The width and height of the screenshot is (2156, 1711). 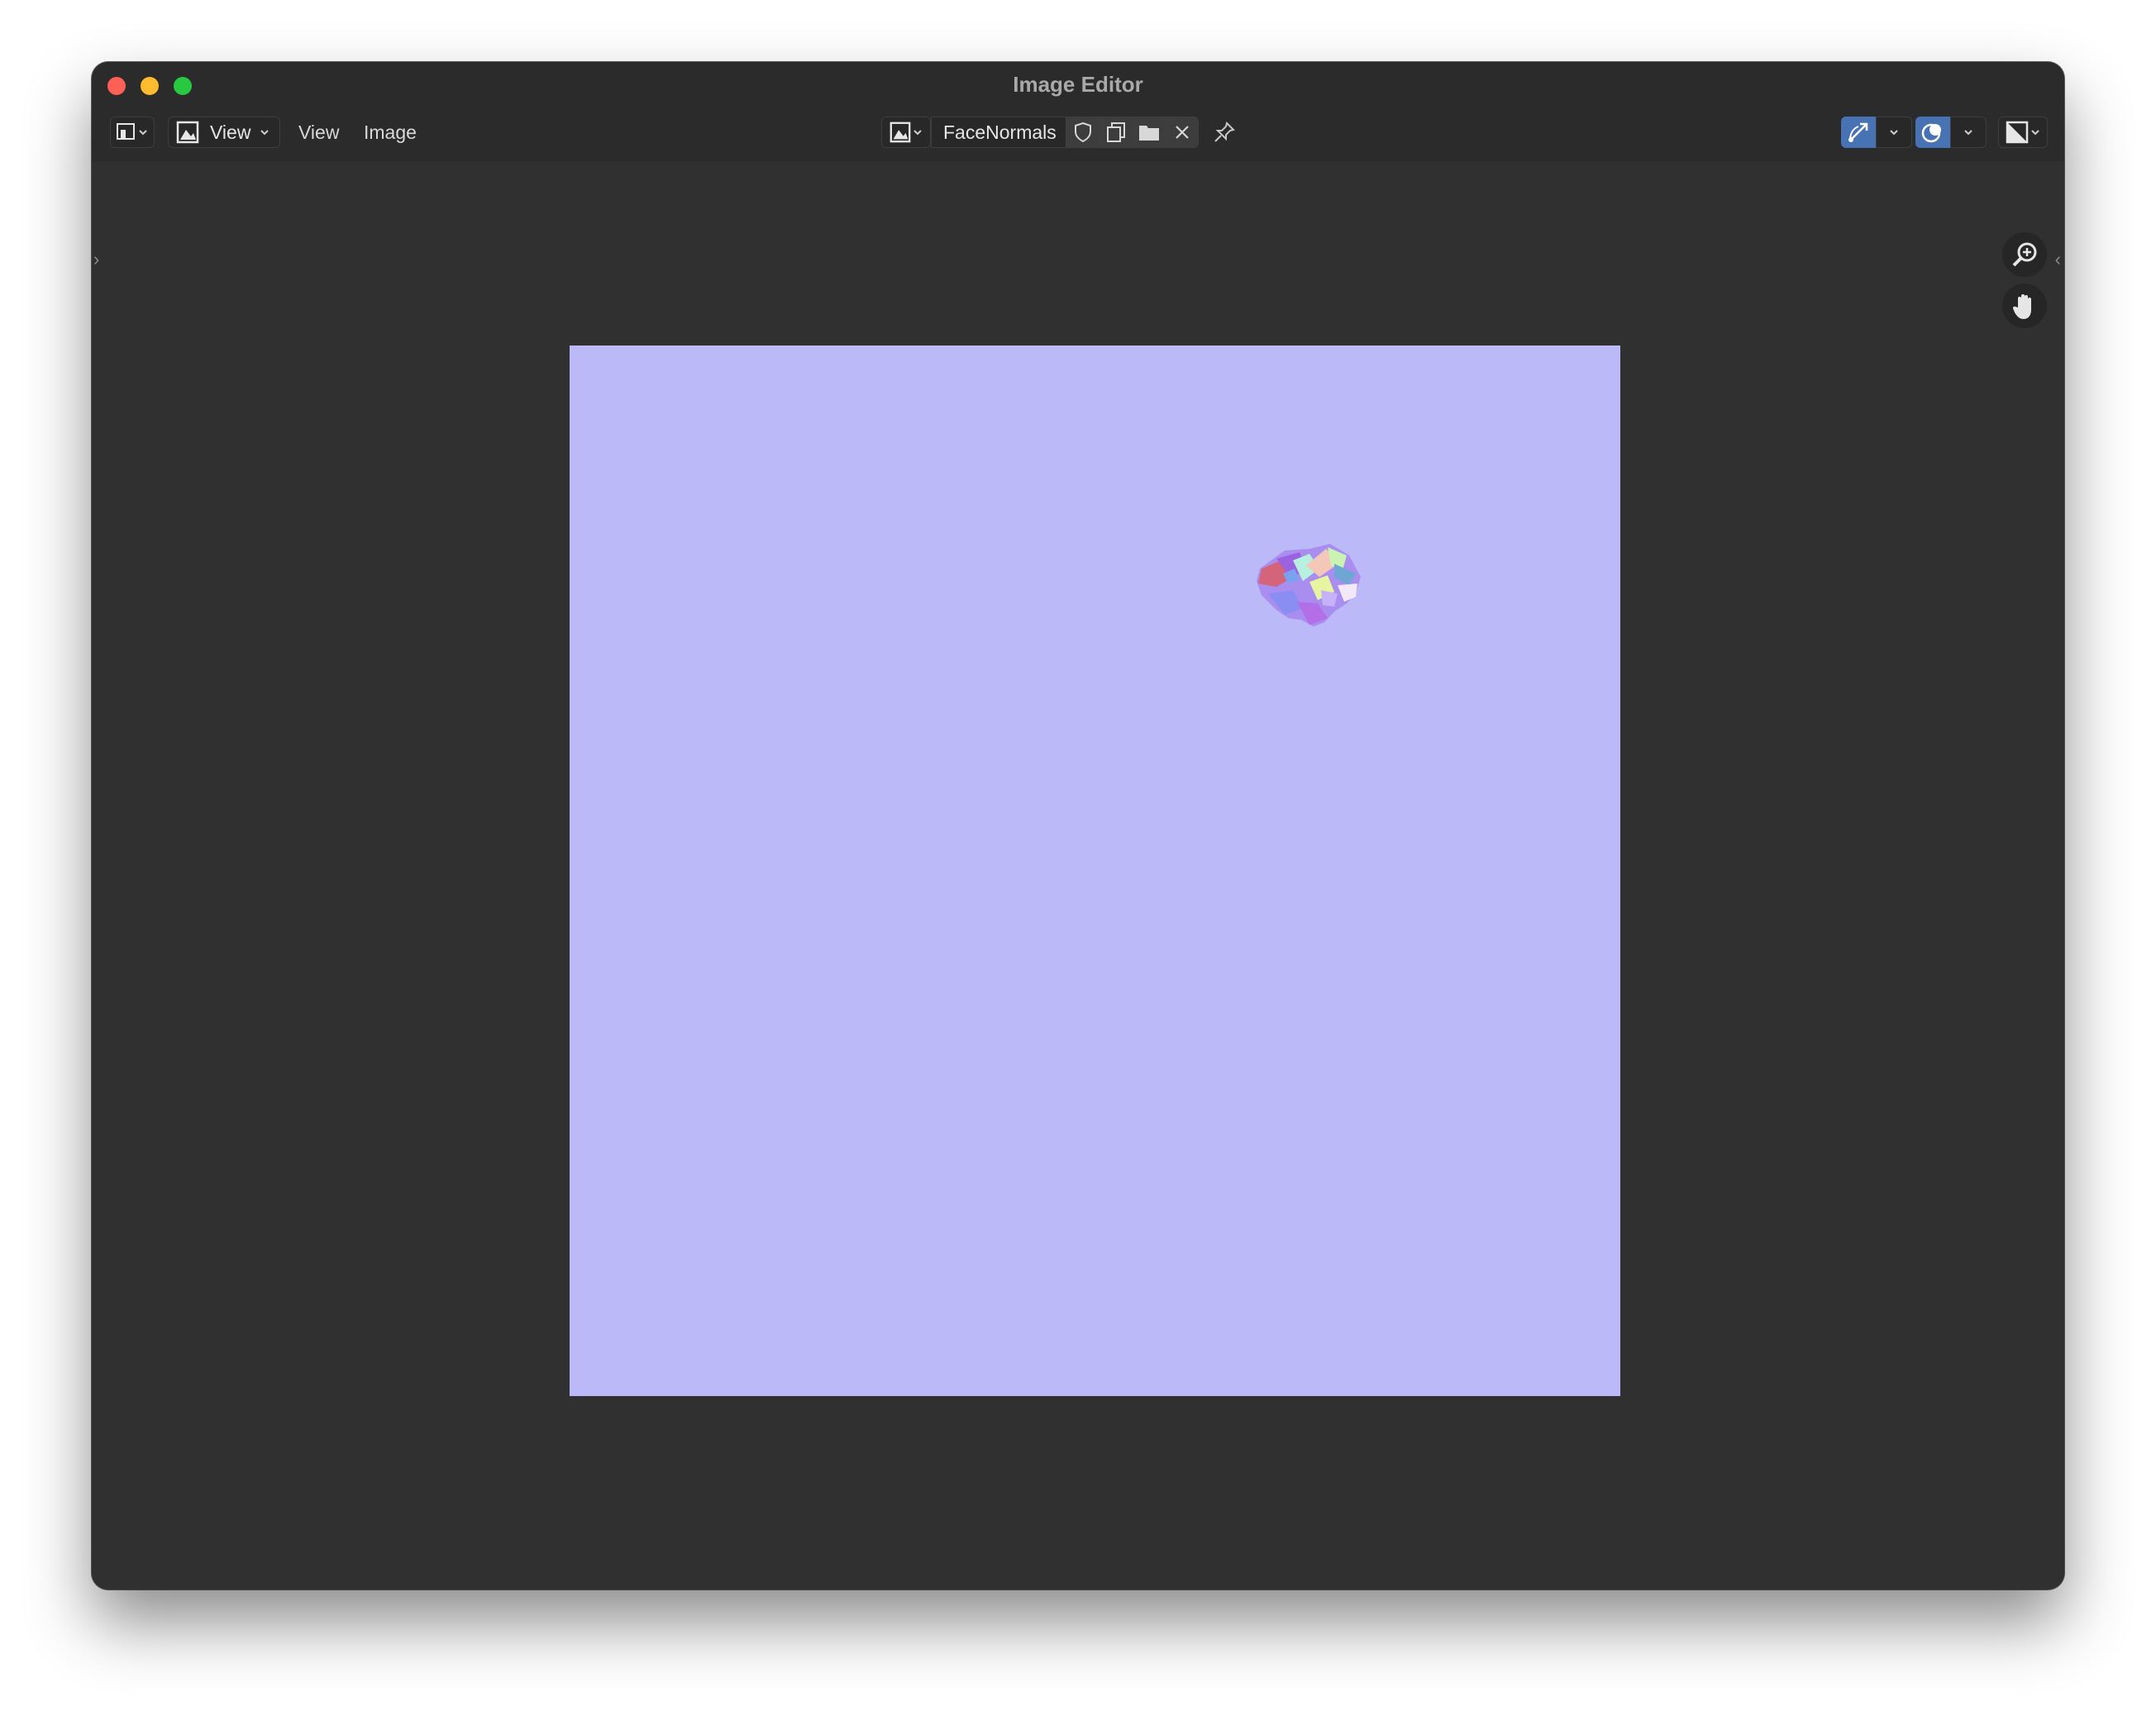 I want to click on duplicate-image-icon, so click(x=1116, y=132).